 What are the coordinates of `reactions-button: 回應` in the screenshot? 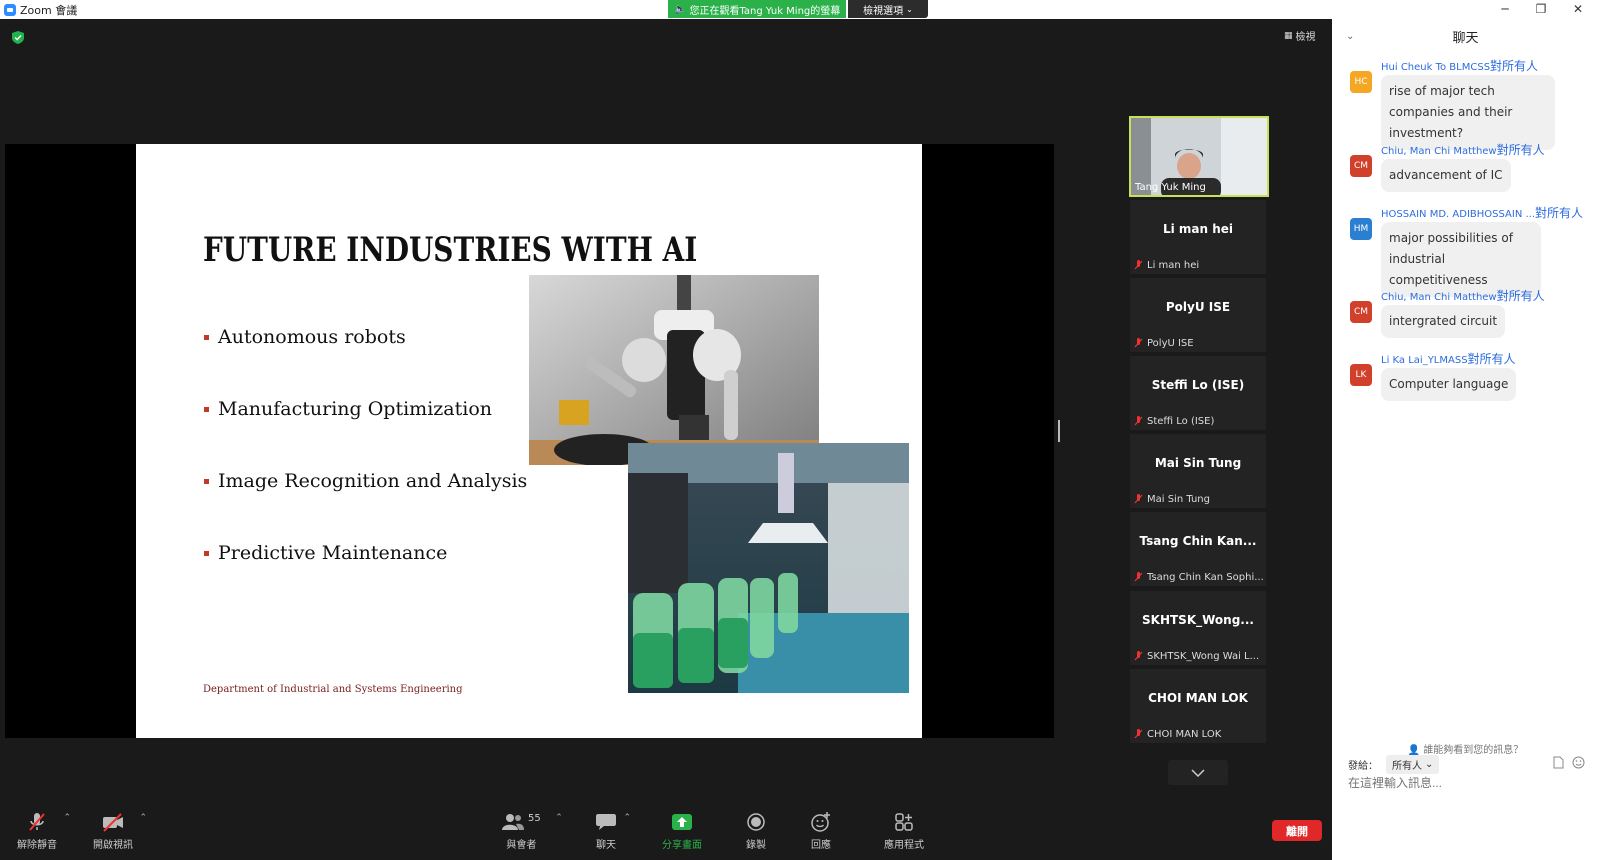 It's located at (821, 831).